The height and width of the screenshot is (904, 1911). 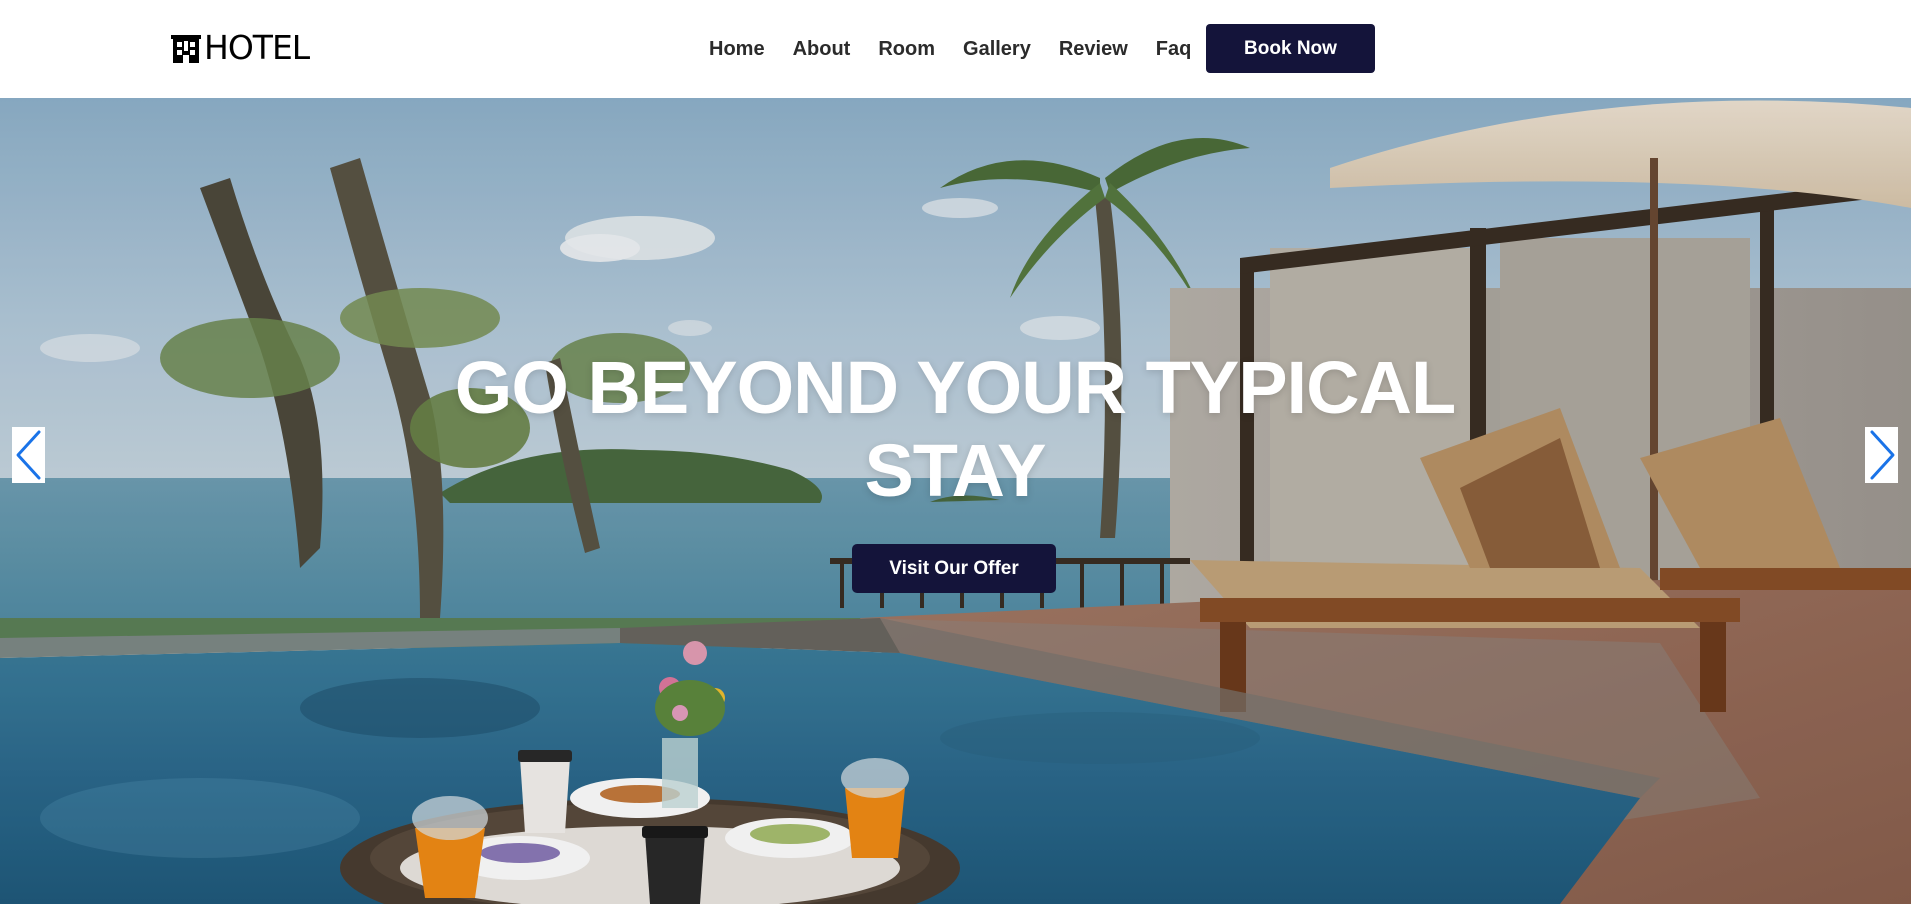 I want to click on nav-item-about: About, so click(x=822, y=49).